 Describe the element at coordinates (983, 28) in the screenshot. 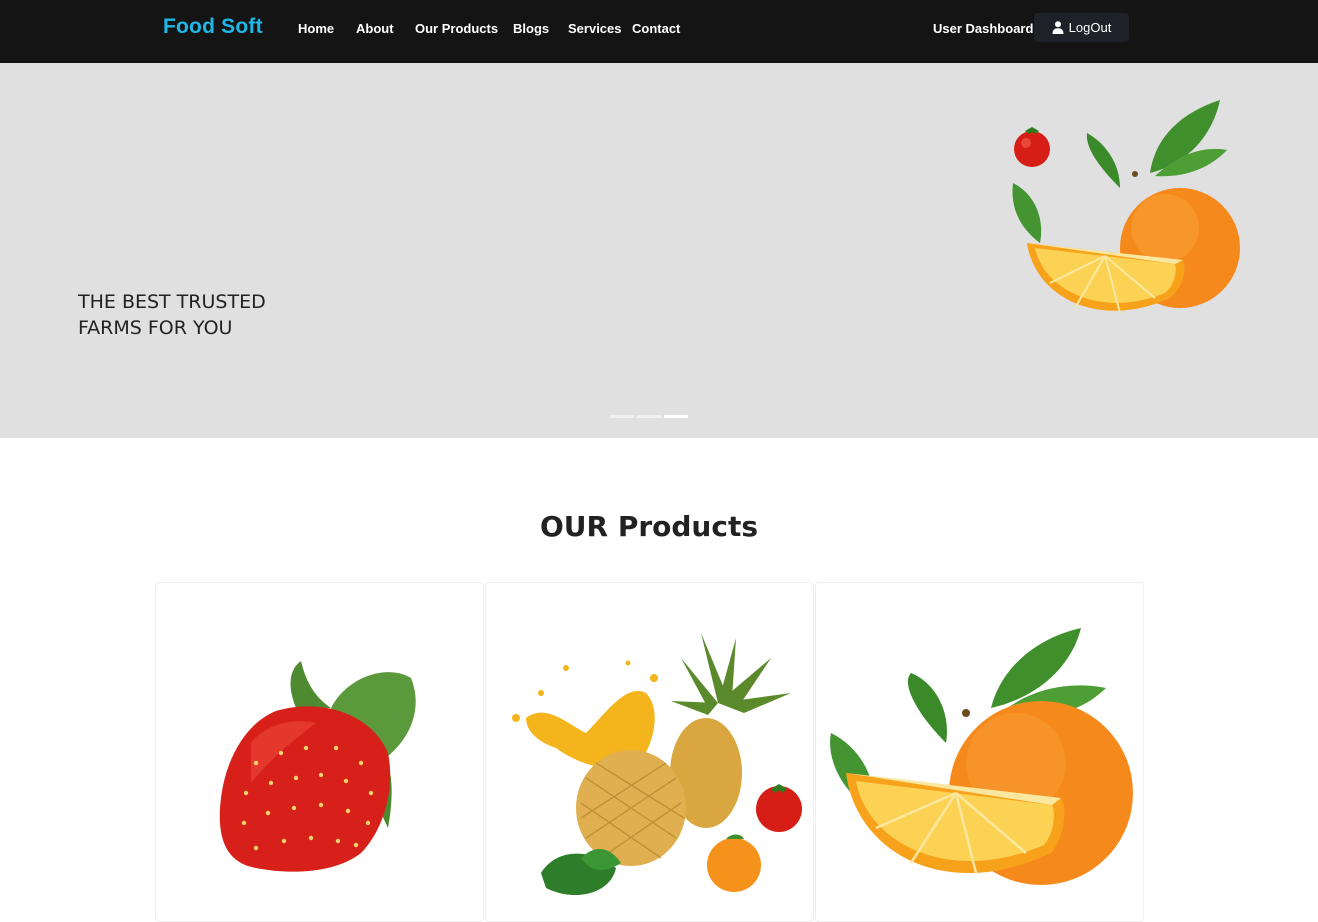

I see `user-dashboard-link: User Dashboard` at that location.